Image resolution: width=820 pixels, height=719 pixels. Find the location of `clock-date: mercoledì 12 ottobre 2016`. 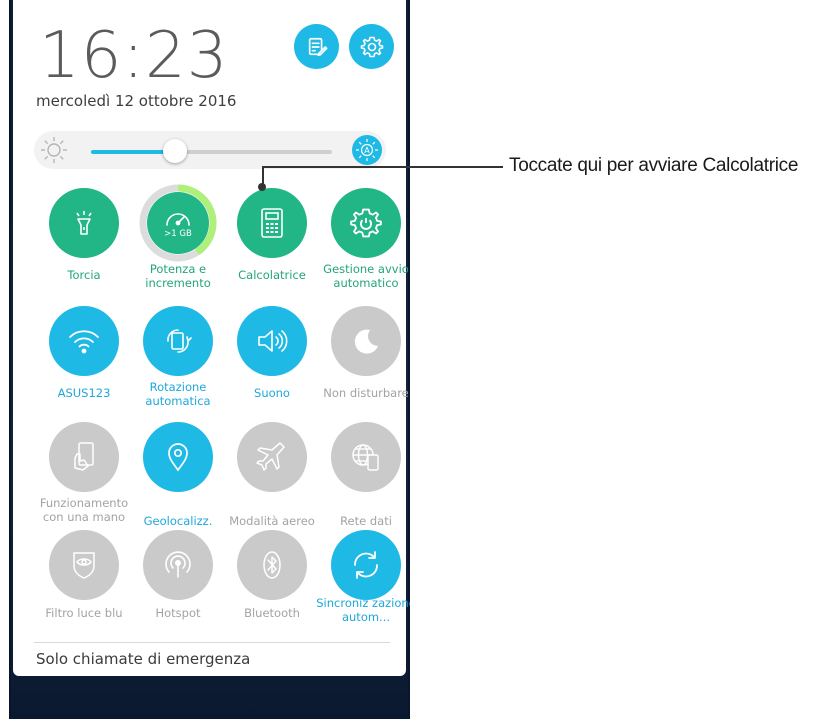

clock-date: mercoledì 12 ottobre 2016 is located at coordinates (136, 101).